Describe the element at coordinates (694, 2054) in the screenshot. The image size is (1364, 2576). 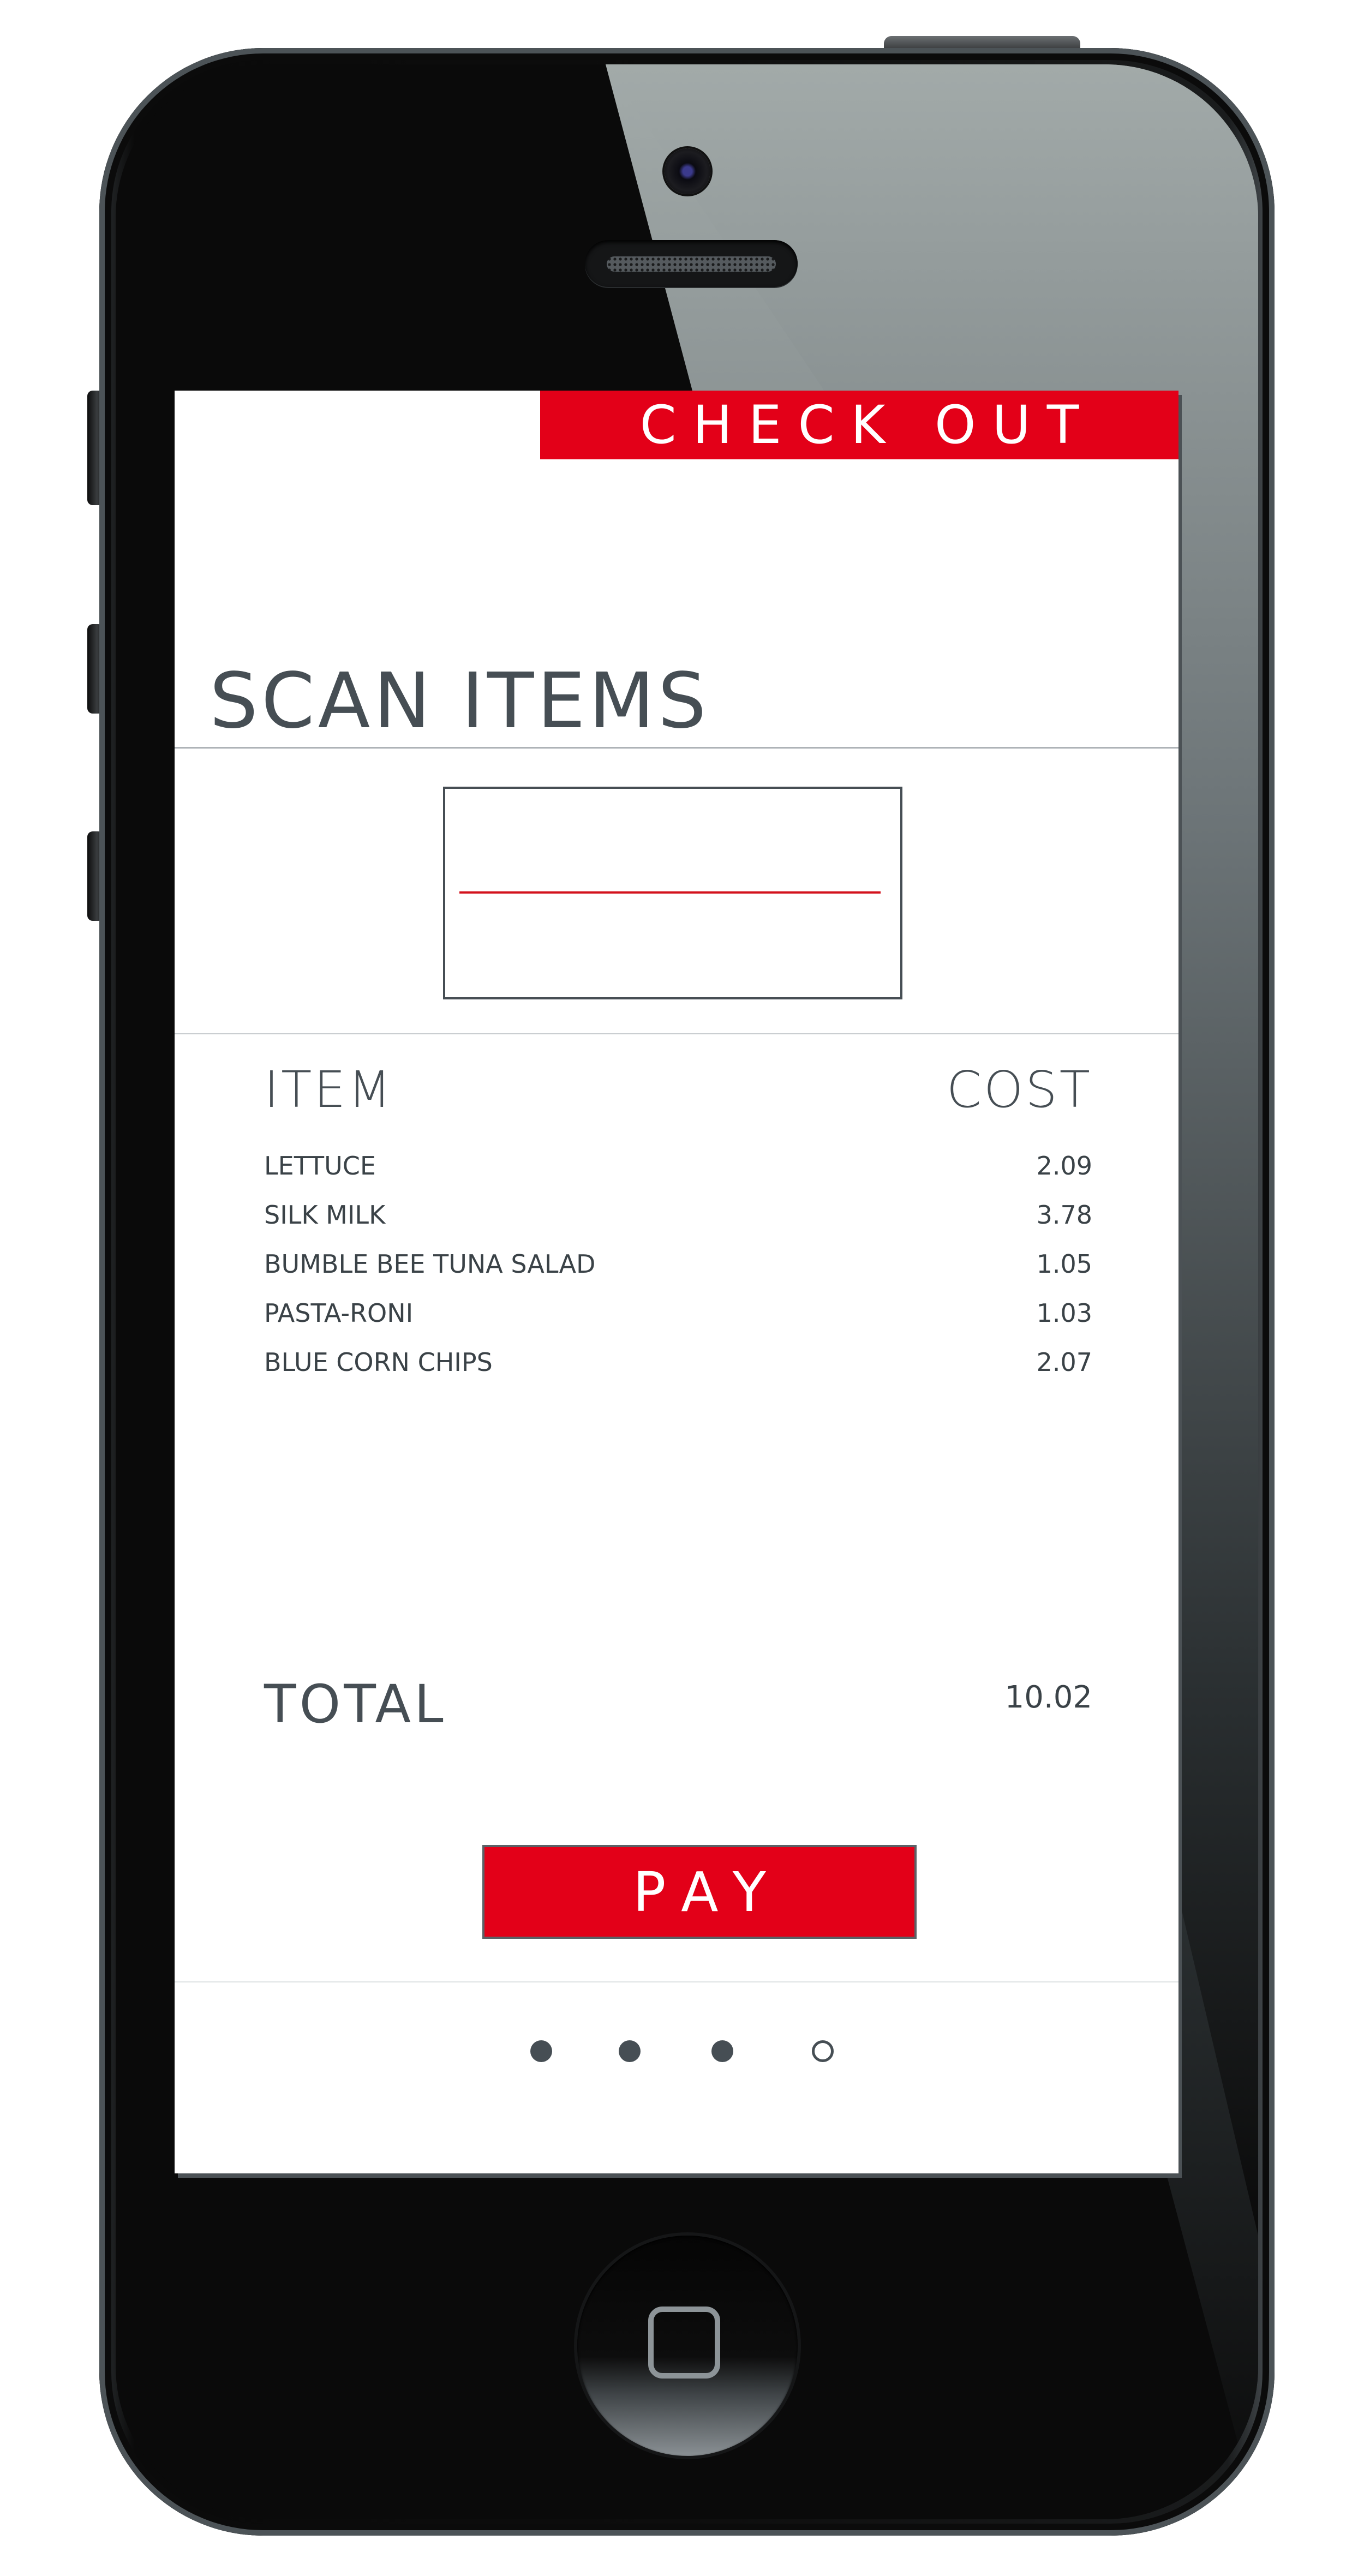
I see `page-indicator` at that location.